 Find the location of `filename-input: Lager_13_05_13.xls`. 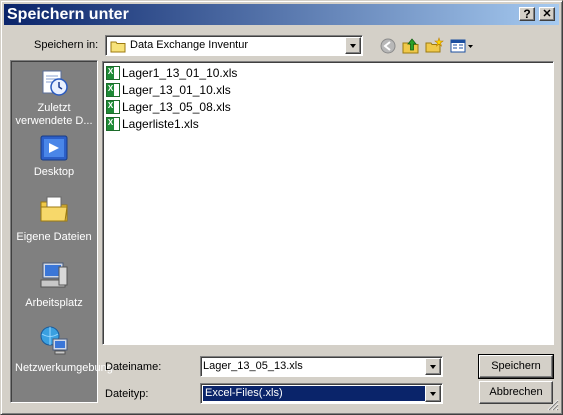

filename-input: Lager_13_05_13.xls is located at coordinates (321, 366).